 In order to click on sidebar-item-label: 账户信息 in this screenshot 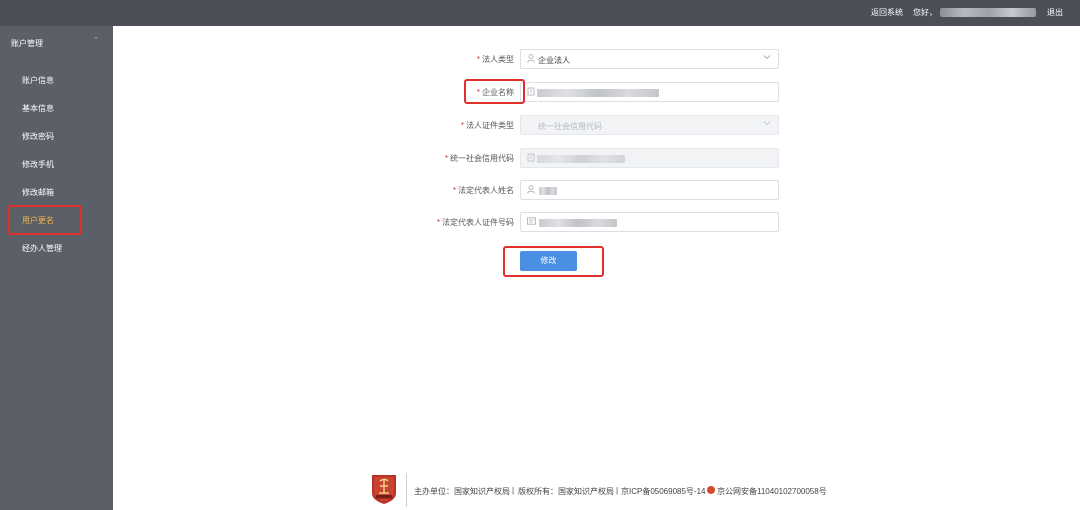, I will do `click(38, 80)`.